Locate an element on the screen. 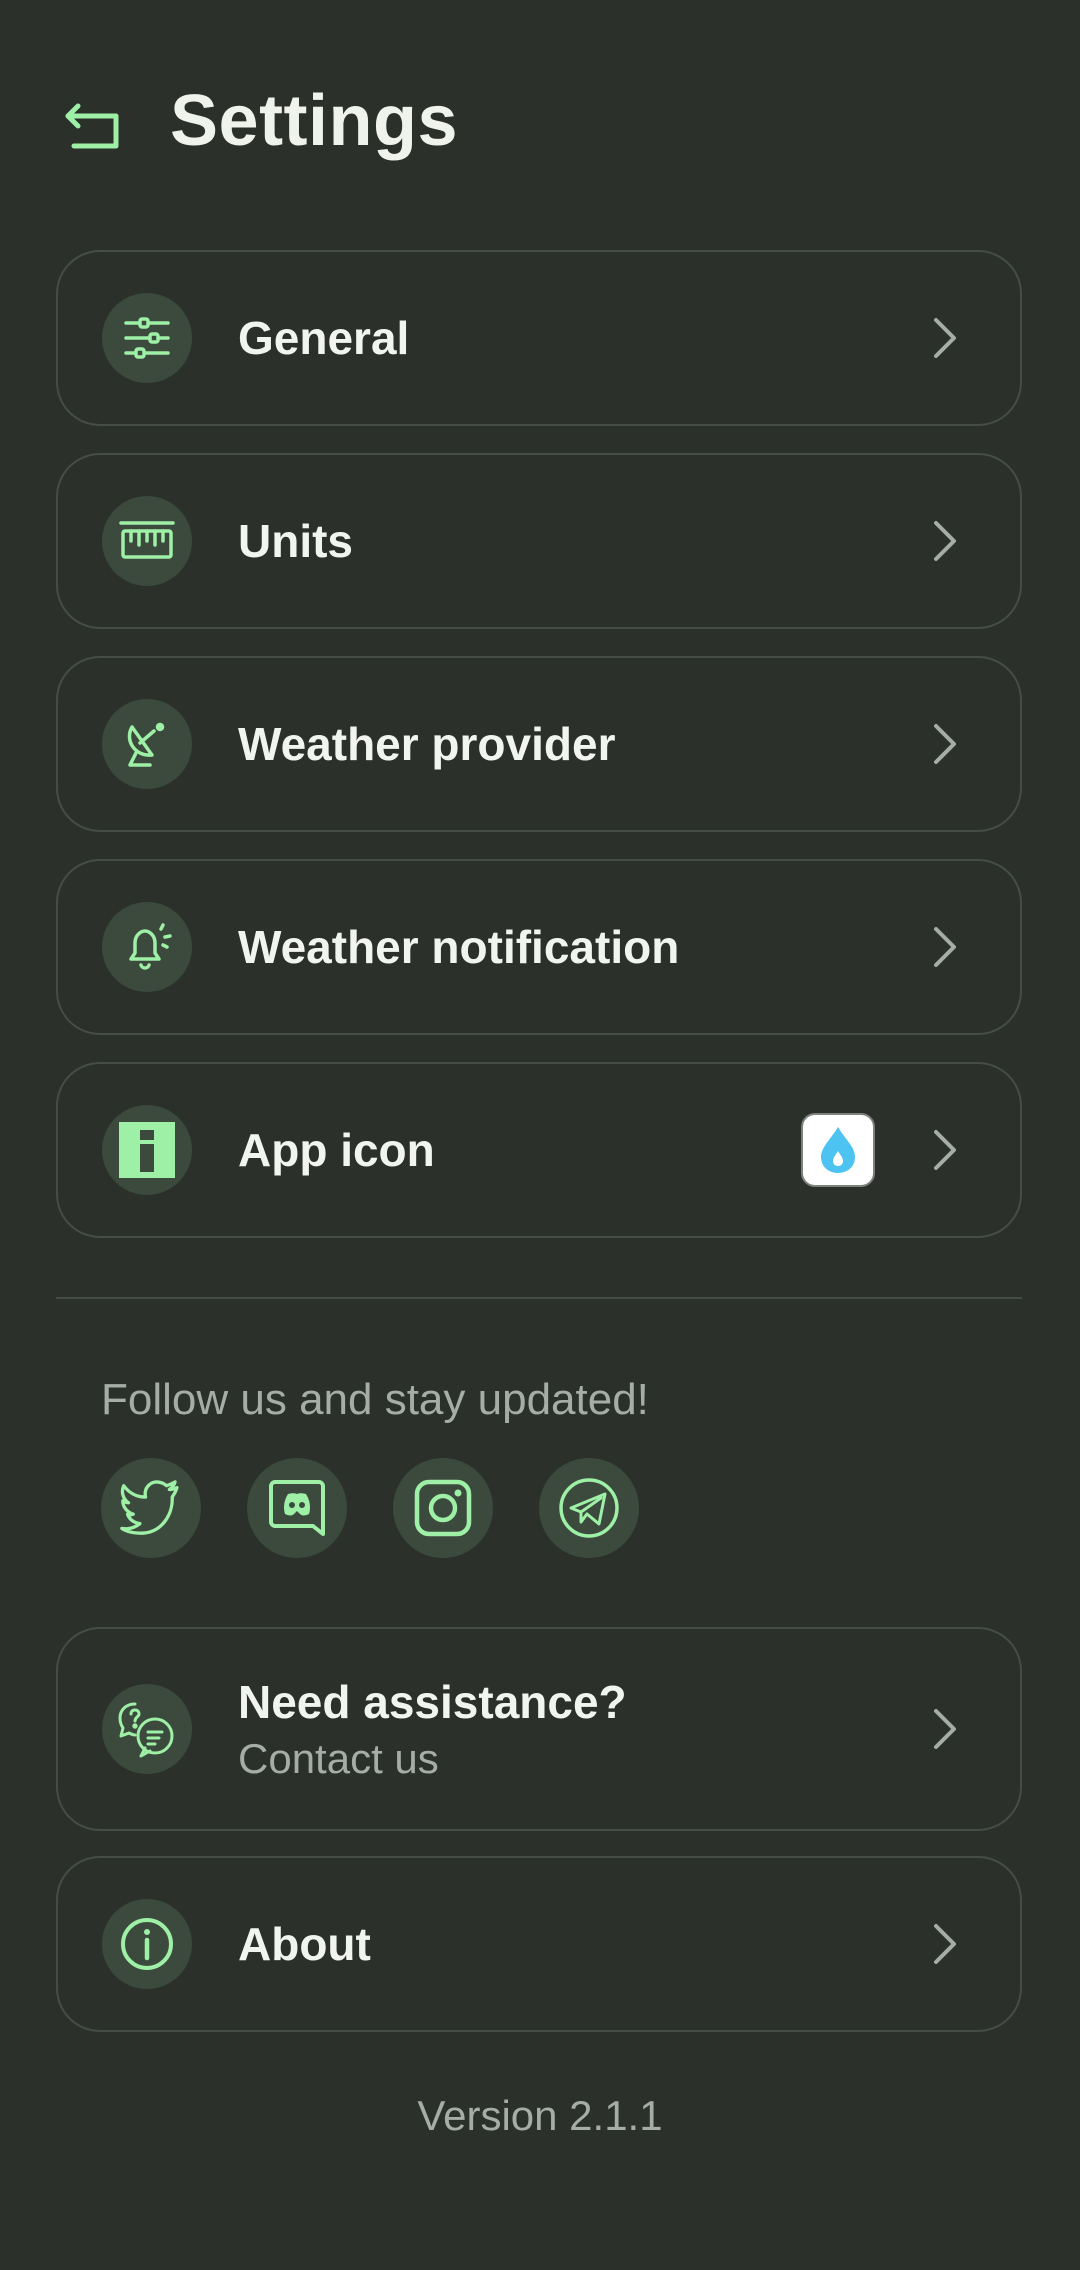  settings-item-label: App icon is located at coordinates (336, 1150).